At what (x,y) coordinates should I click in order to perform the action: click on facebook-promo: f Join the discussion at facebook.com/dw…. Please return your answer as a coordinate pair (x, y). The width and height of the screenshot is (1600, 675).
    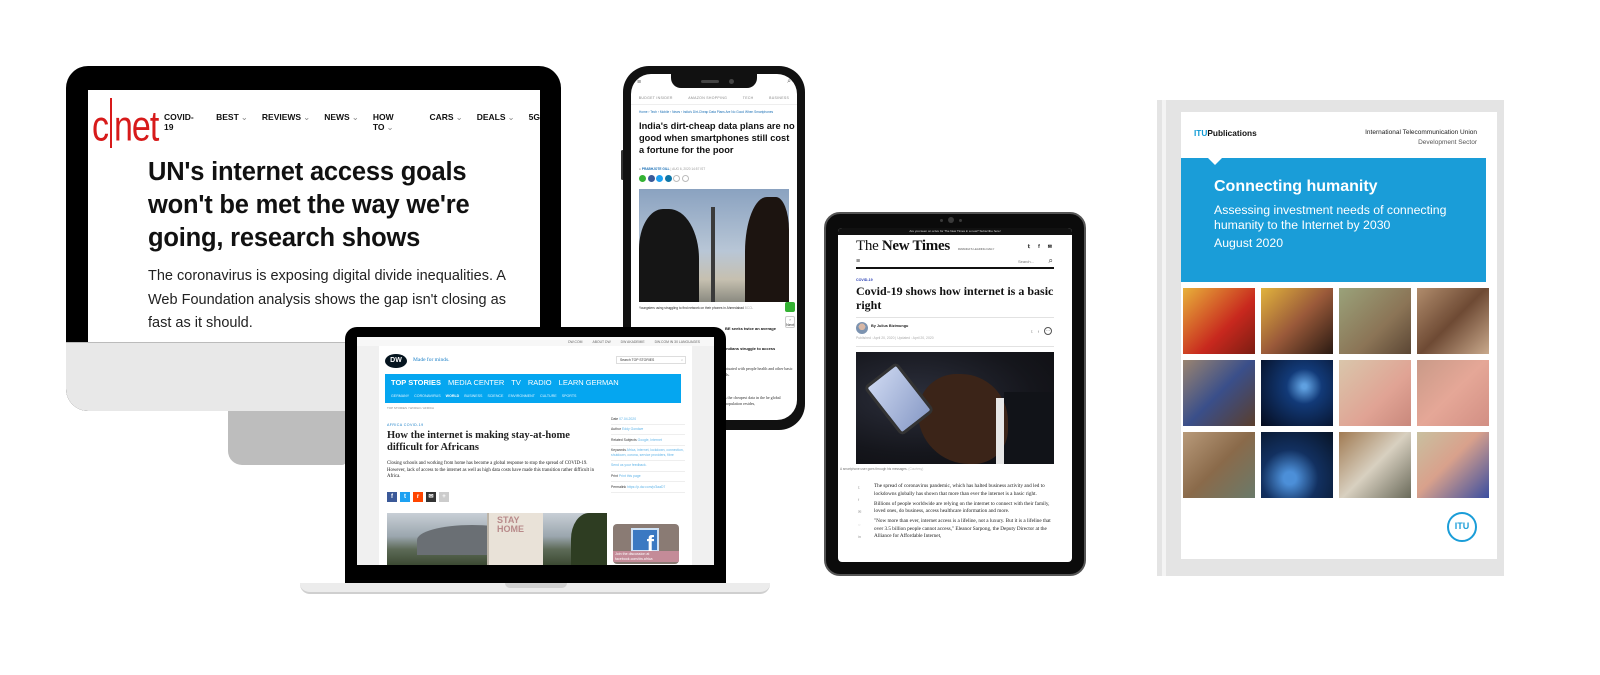
    Looking at the image, I should click on (646, 544).